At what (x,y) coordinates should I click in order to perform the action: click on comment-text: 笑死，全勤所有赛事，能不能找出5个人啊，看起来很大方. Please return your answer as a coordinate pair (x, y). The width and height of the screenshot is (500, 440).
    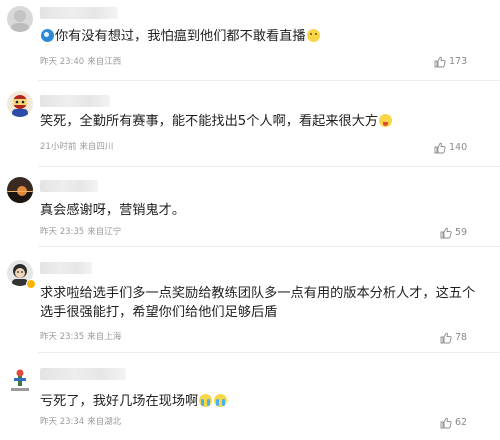
    Looking at the image, I should click on (266, 121).